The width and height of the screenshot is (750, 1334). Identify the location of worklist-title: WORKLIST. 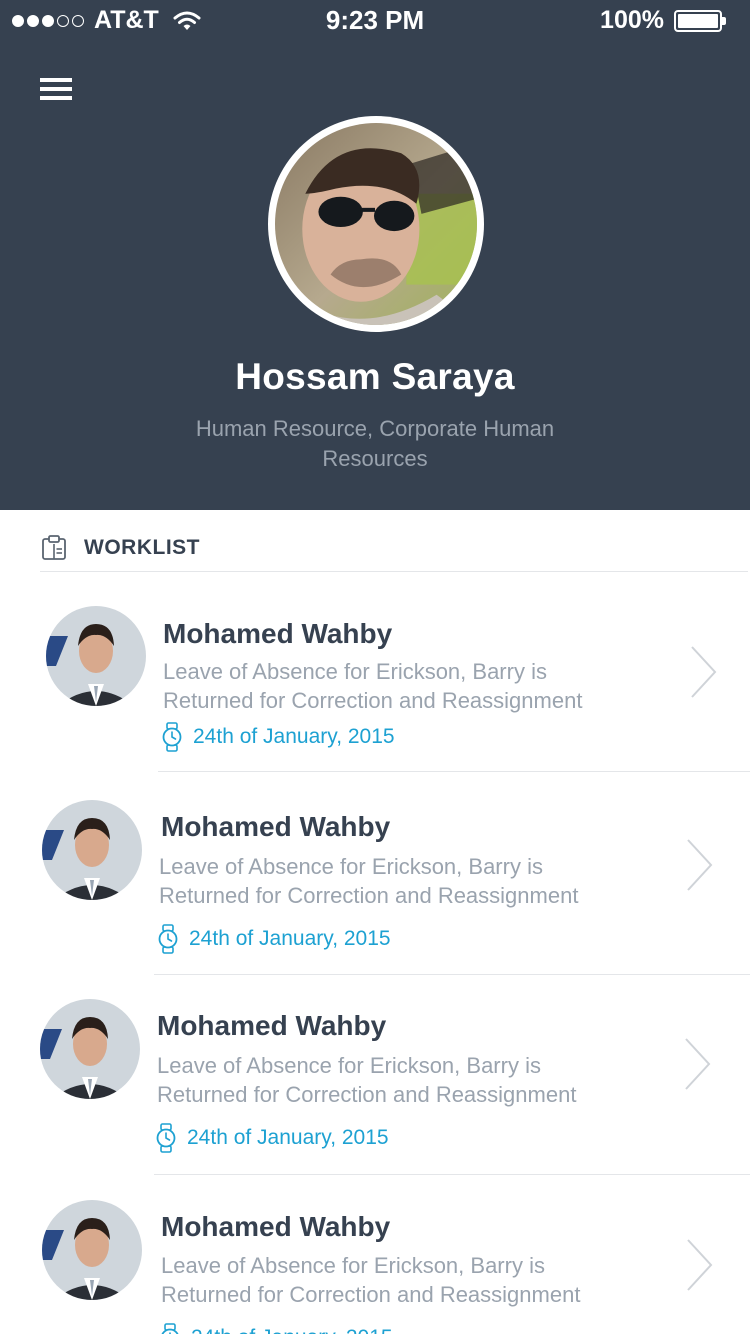
(142, 547).